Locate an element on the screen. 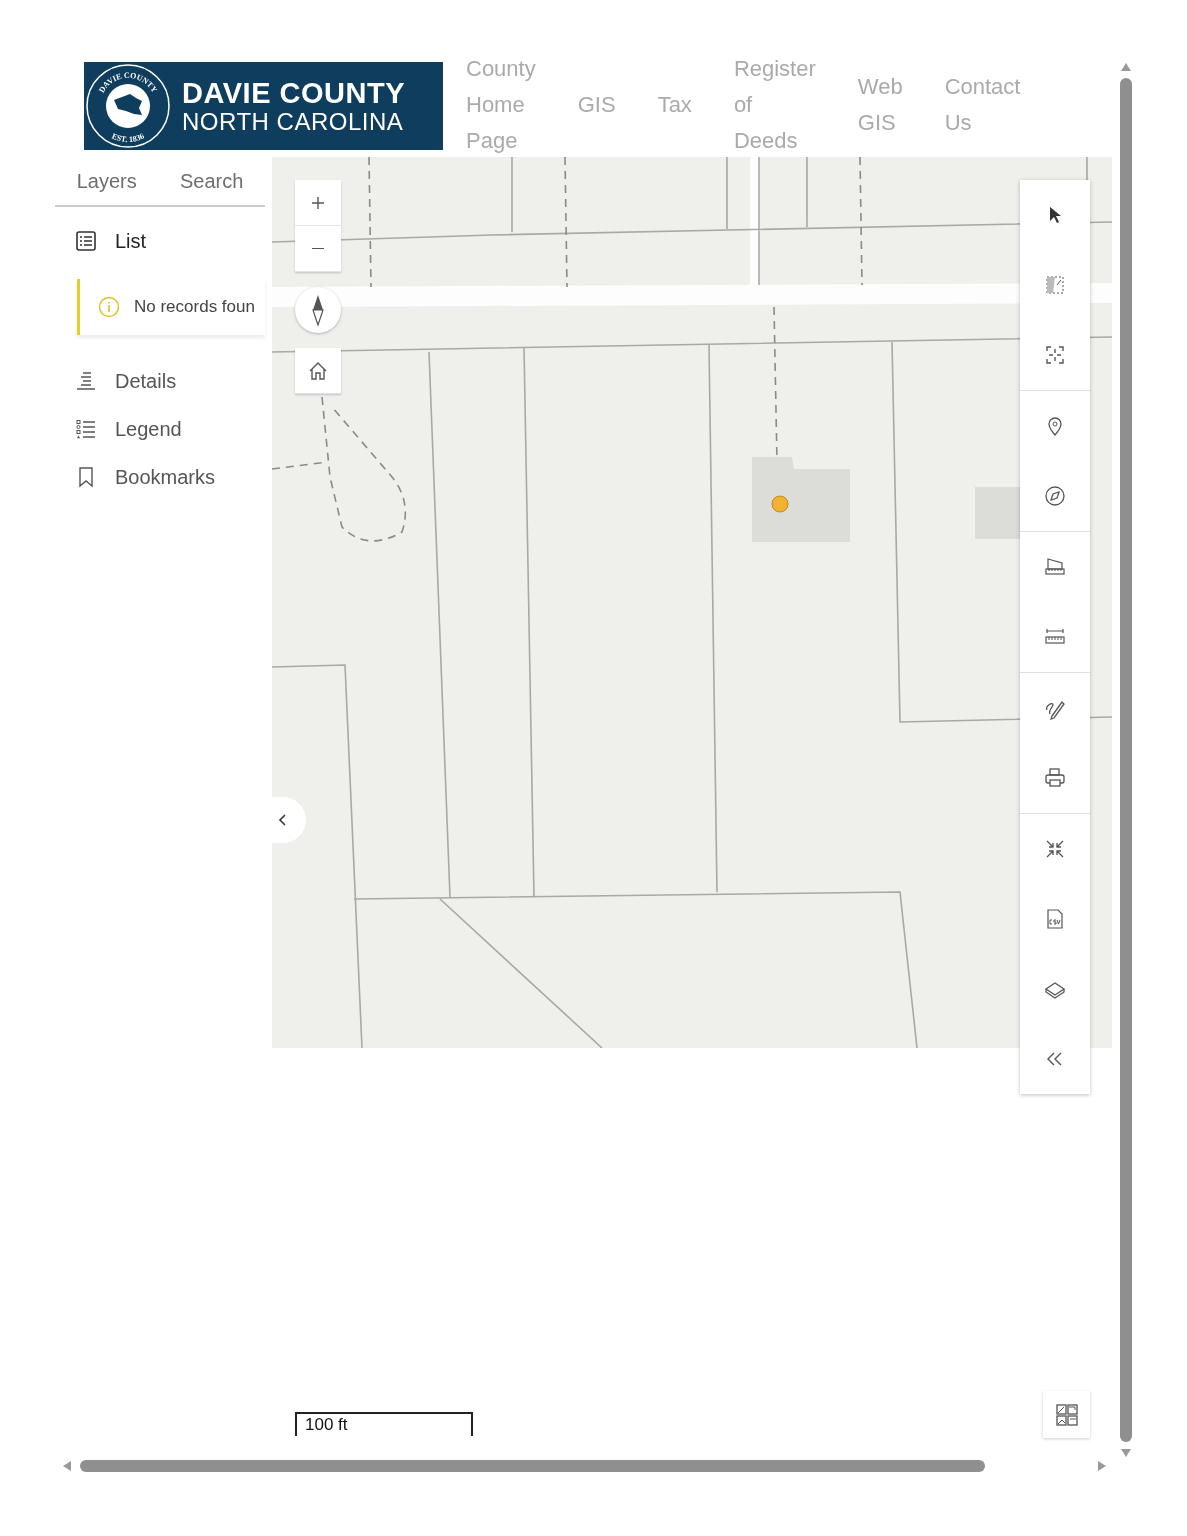 This screenshot has height=1536, width=1187. panel-section: Bookmarks is located at coordinates (160, 477).